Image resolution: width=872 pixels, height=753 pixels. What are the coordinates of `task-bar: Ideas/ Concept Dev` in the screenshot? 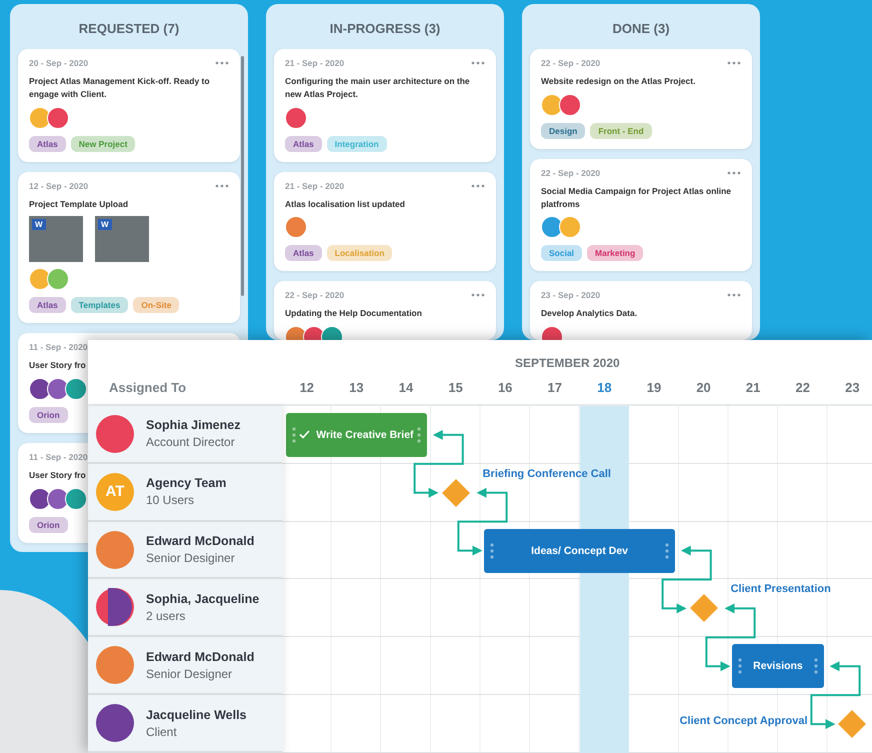 It's located at (579, 550).